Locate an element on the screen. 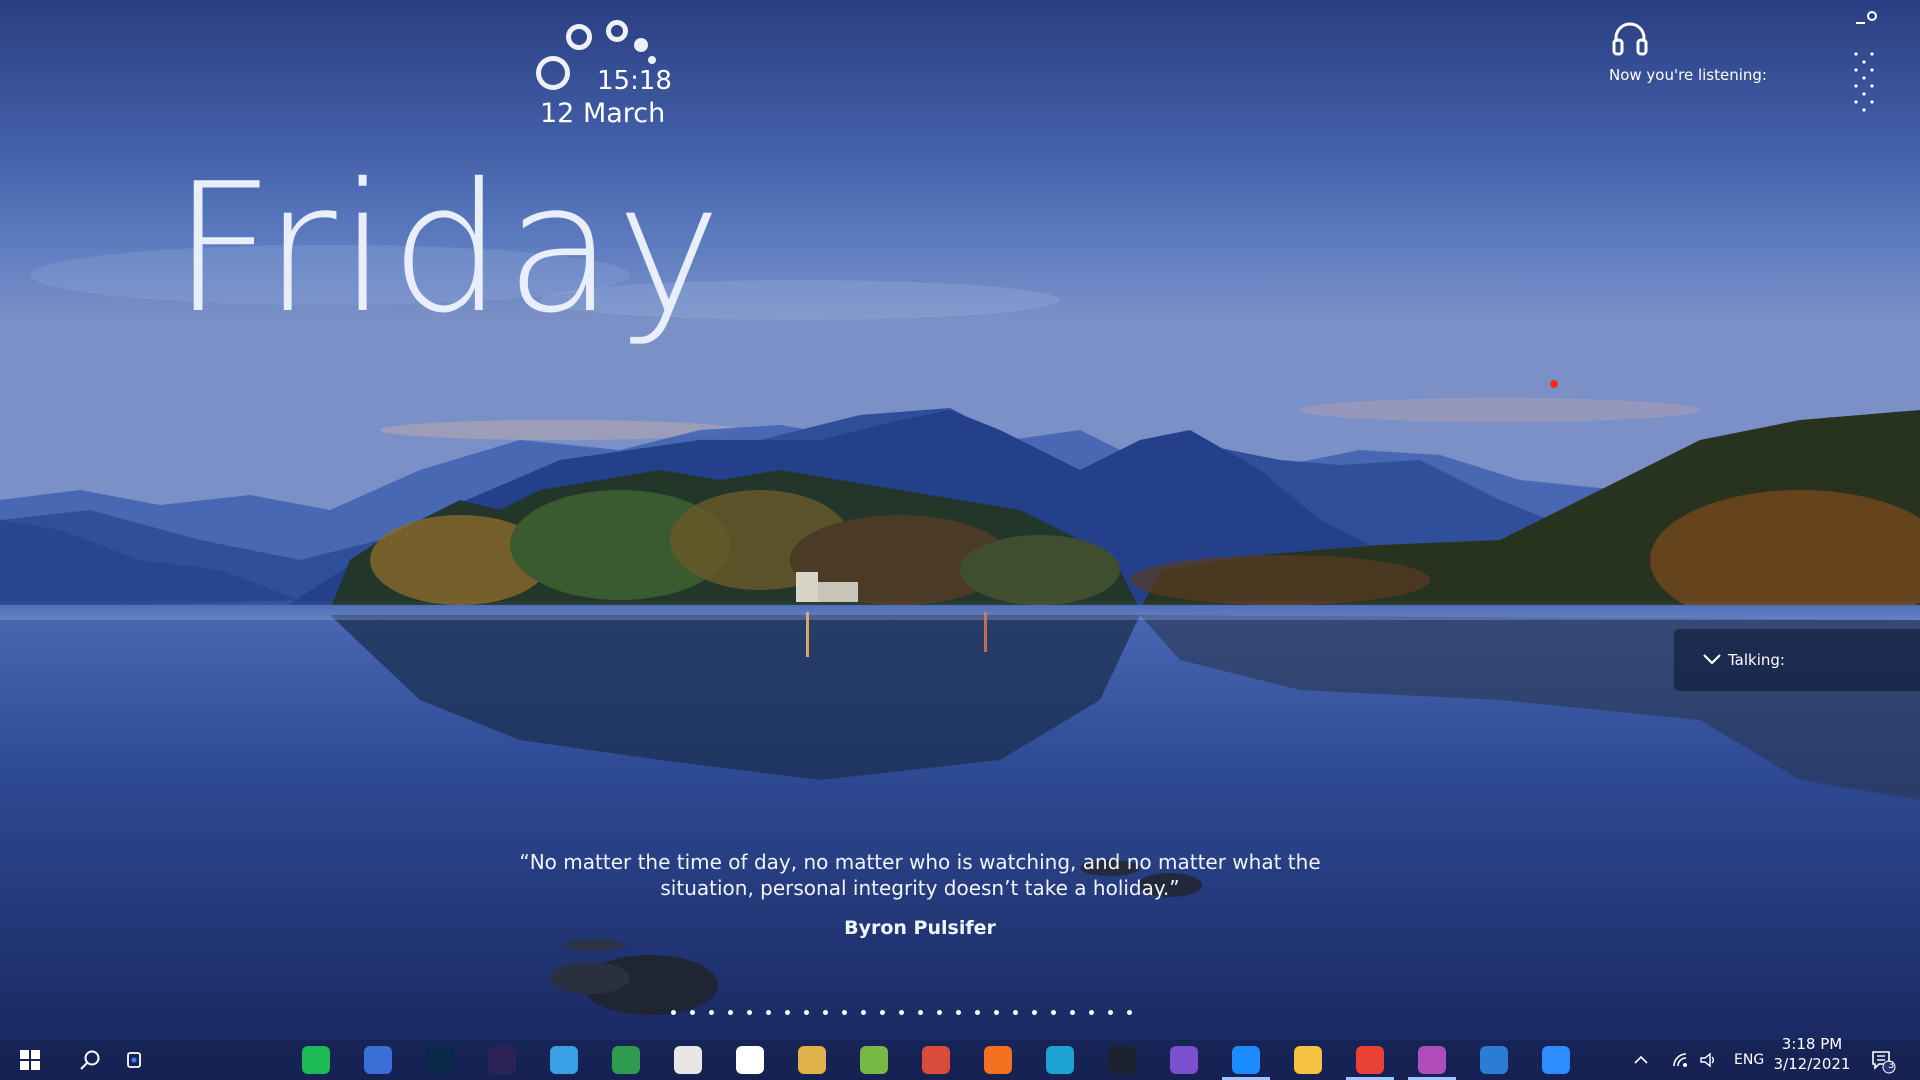 Image resolution: width=1920 pixels, height=1080 pixels. zalo-icon is located at coordinates (1246, 1063).